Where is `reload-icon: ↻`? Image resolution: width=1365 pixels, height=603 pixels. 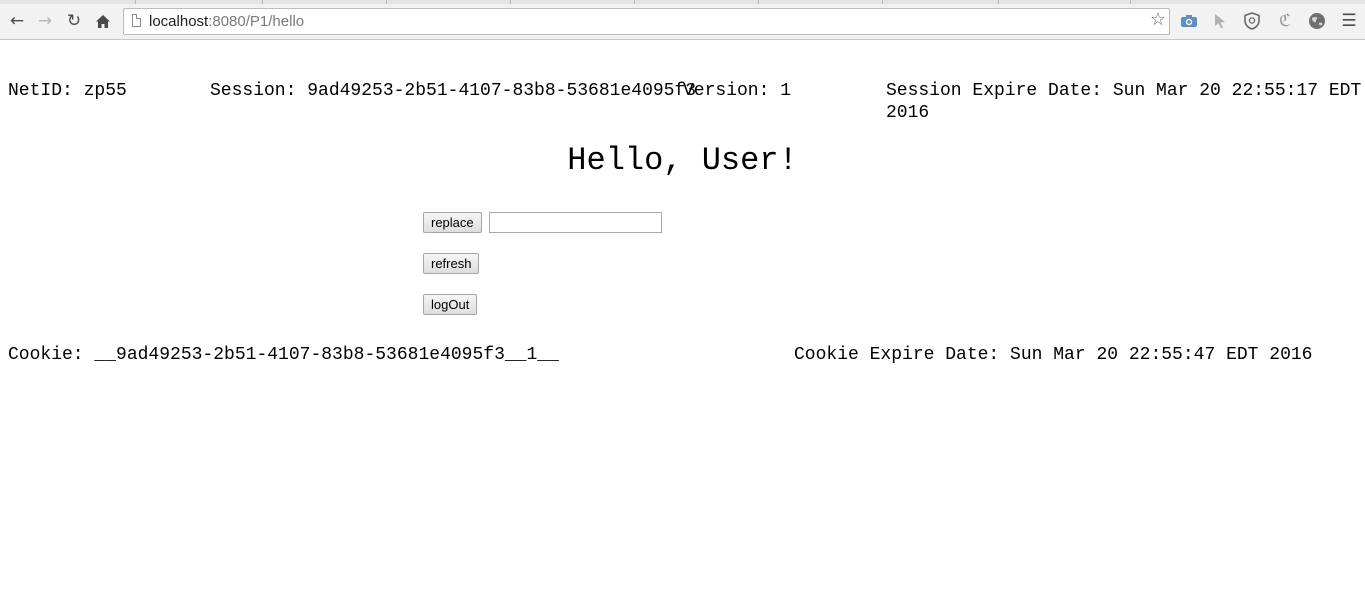
reload-icon: ↻ is located at coordinates (74, 21).